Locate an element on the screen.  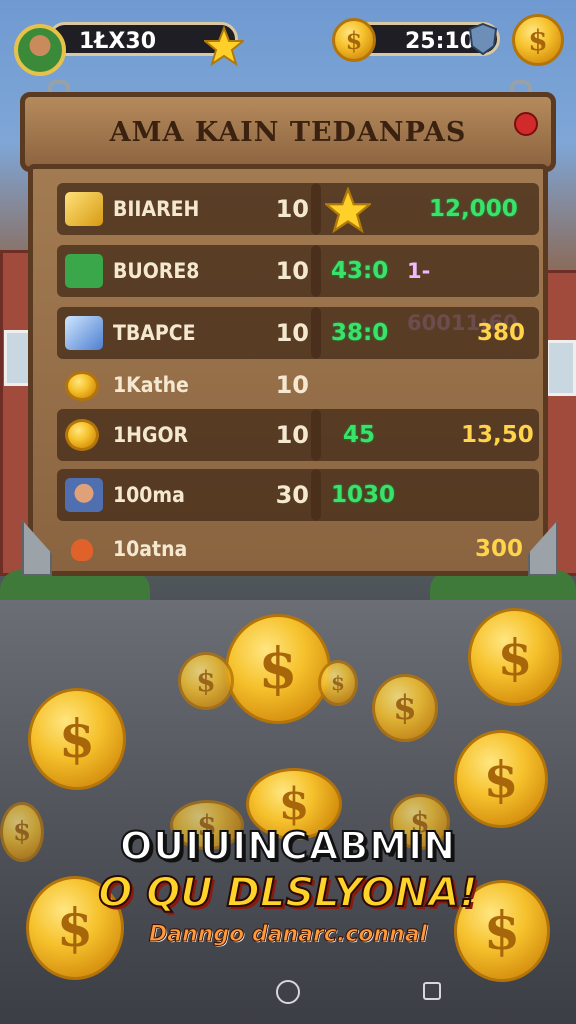
list-item: 1Kathe 10 is located at coordinates (189, 385).